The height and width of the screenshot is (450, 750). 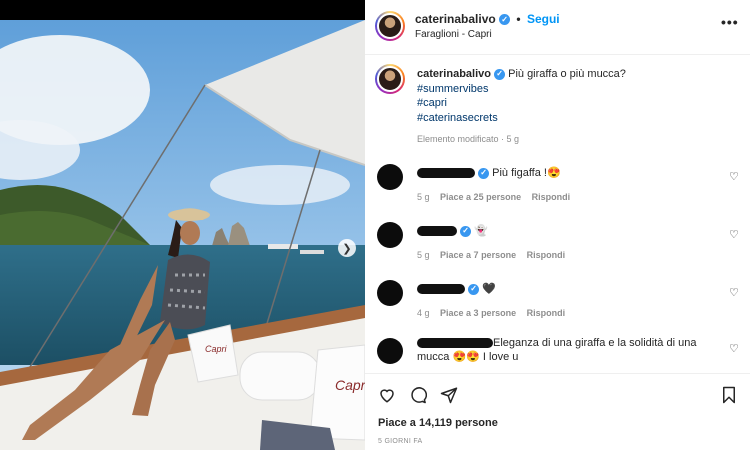 I want to click on likes-count: Piace a 14,119 persone, so click(x=438, y=423).